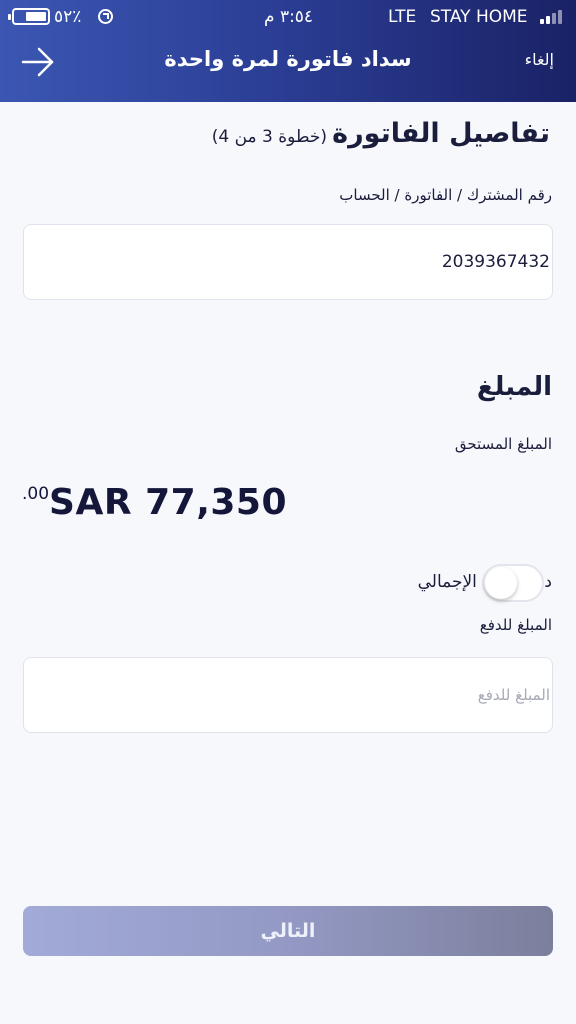  What do you see at coordinates (539, 59) in the screenshot?
I see `cancel-button: إلغاء` at bounding box center [539, 59].